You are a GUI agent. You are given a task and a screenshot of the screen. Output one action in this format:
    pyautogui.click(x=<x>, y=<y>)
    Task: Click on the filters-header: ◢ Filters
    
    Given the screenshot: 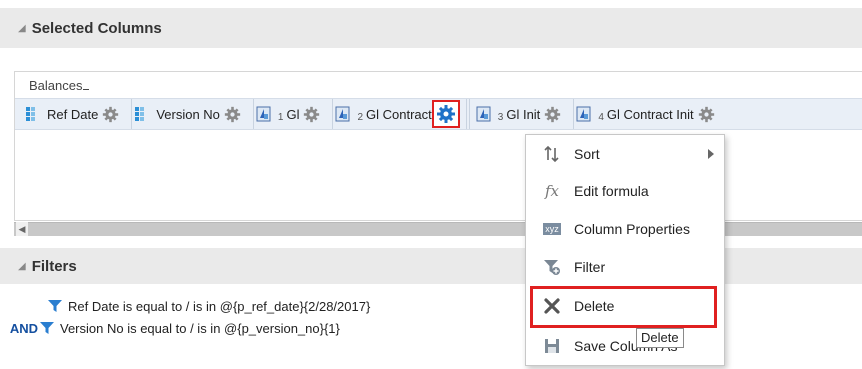 What is the action you would take?
    pyautogui.click(x=431, y=266)
    